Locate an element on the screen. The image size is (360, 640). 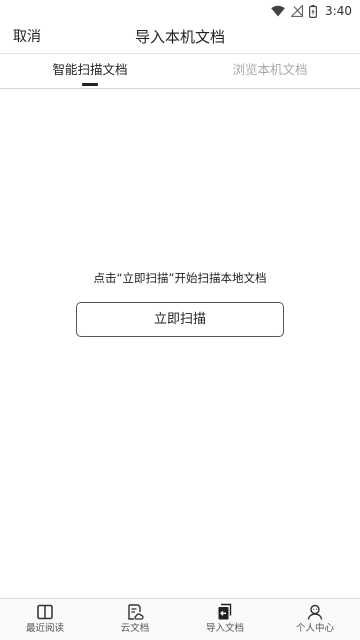
status-time: 3:40 is located at coordinates (338, 11).